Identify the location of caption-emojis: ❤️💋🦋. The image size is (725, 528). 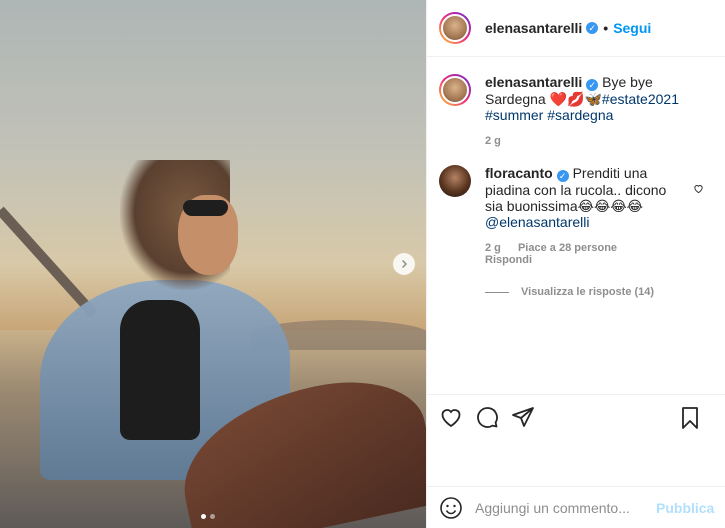
(575, 99).